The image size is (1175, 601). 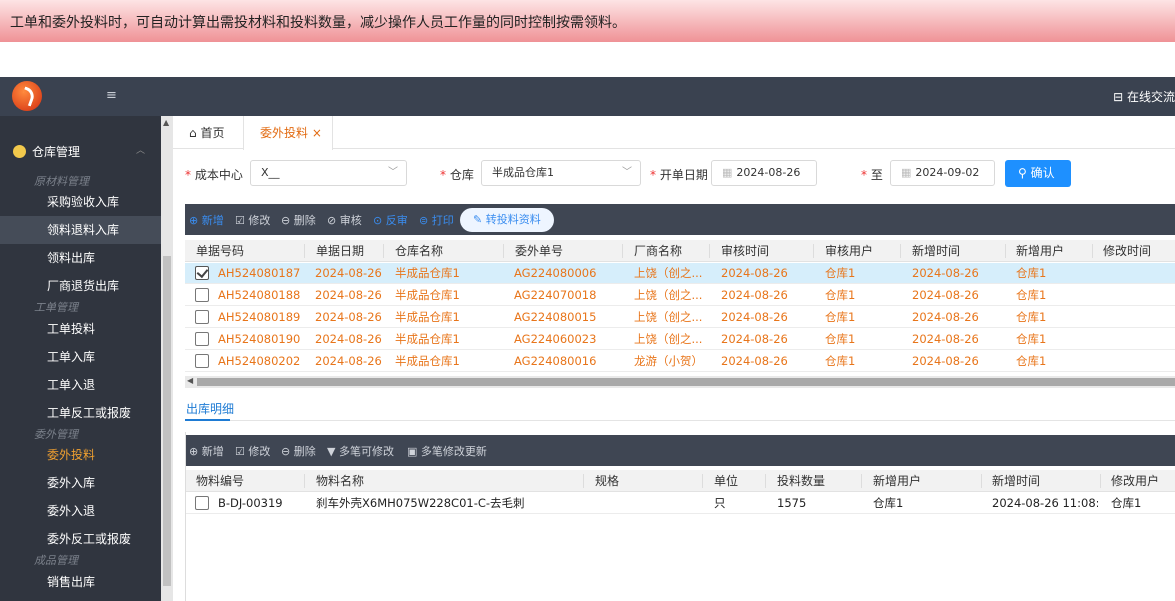 What do you see at coordinates (727, 172) in the screenshot?
I see `calendar-icon: ▦` at bounding box center [727, 172].